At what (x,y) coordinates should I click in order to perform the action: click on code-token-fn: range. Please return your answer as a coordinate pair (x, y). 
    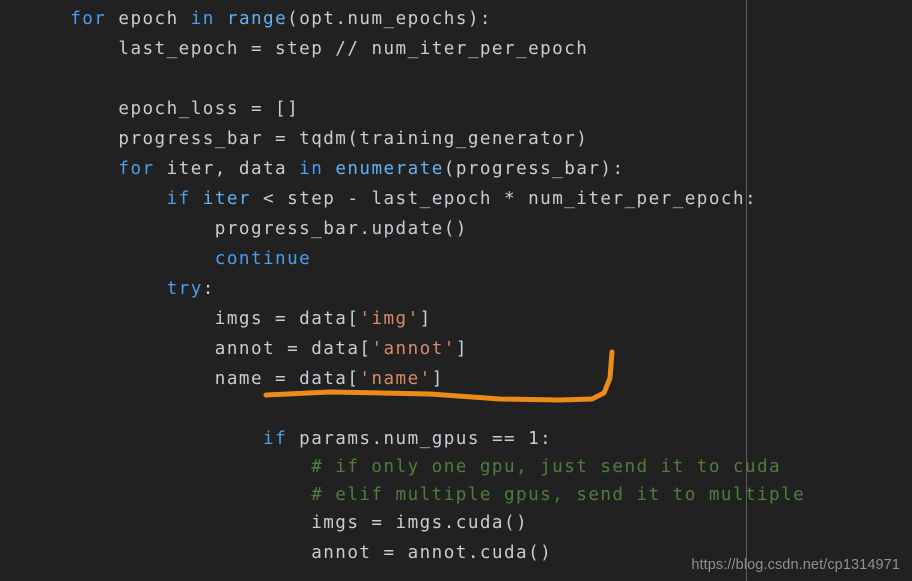
    Looking at the image, I should click on (257, 19).